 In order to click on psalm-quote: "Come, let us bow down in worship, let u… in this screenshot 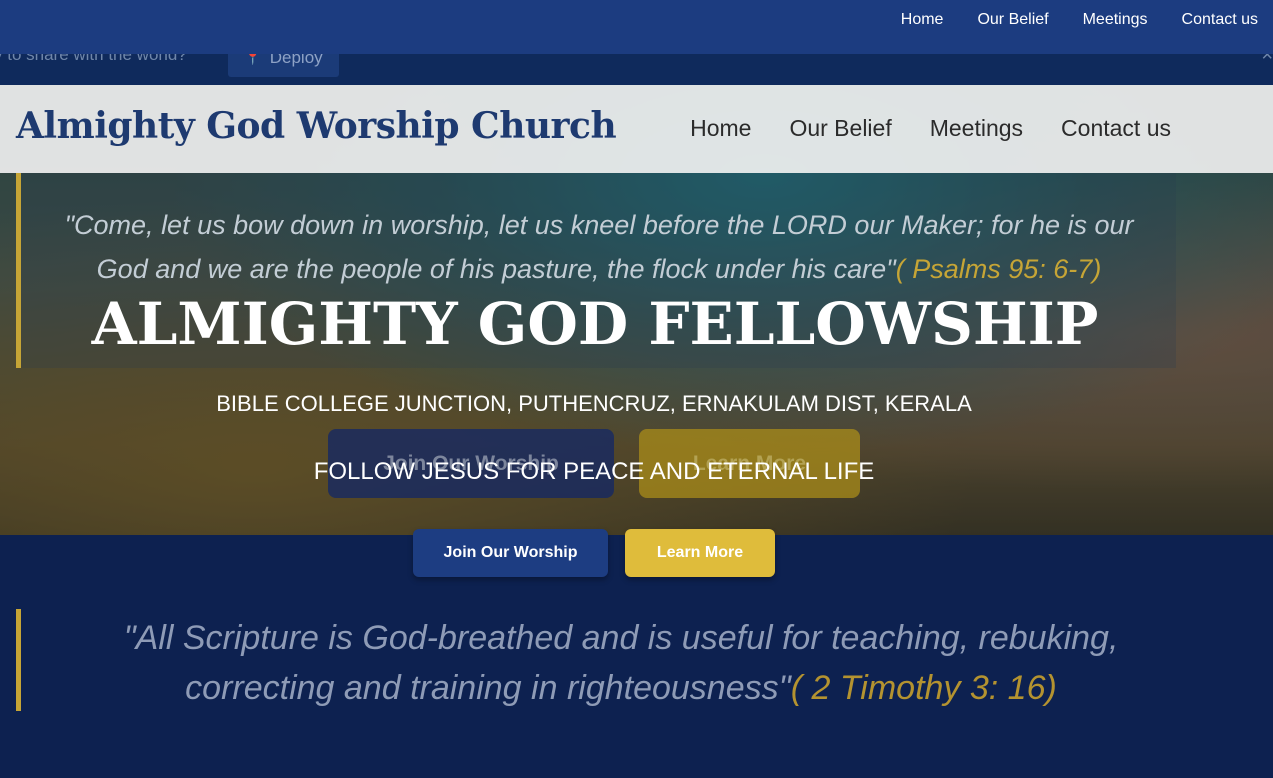, I will do `click(599, 247)`.